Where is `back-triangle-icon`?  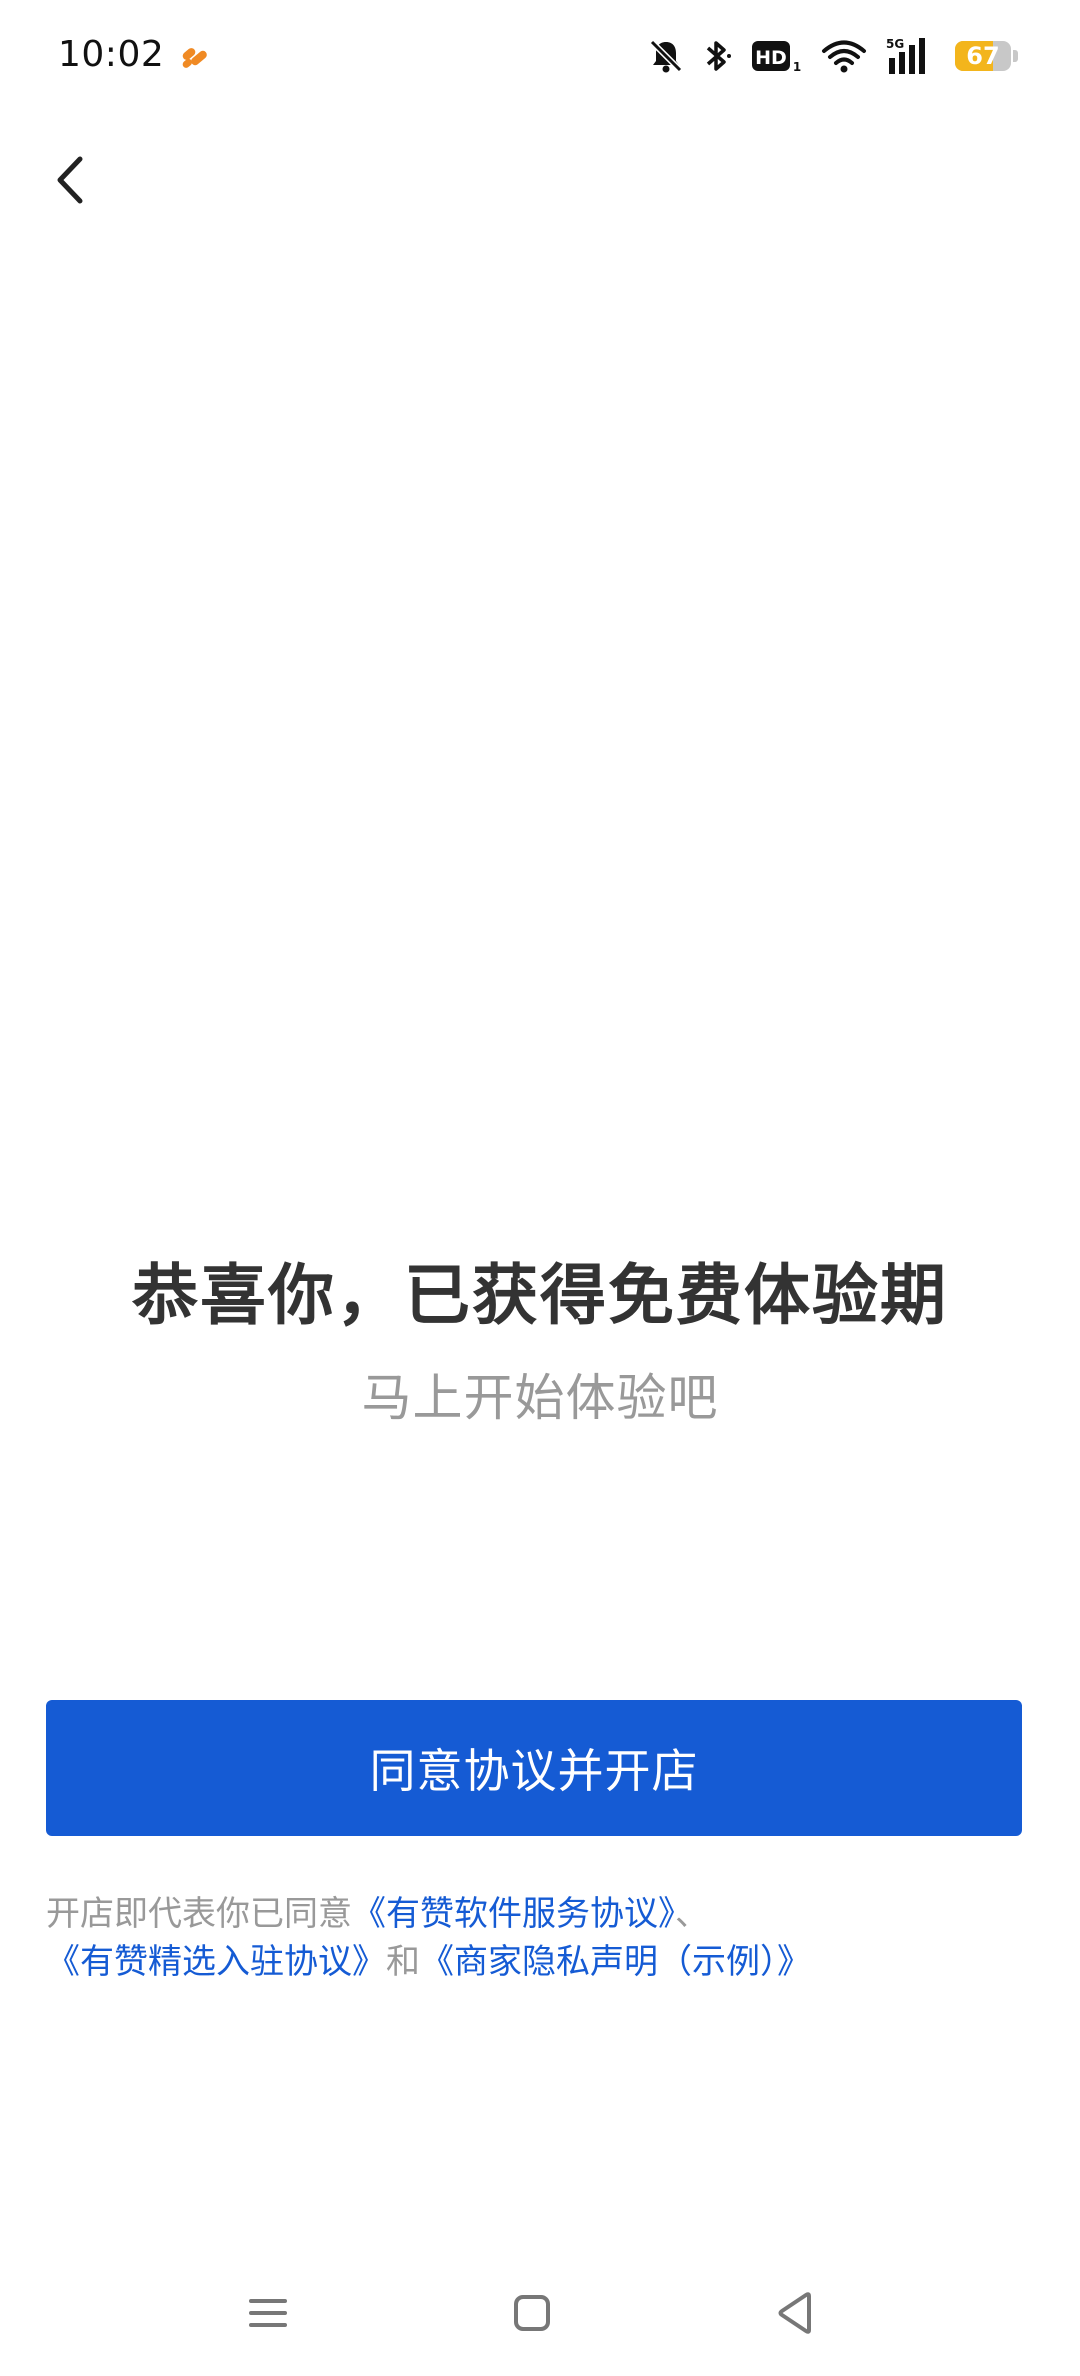
back-triangle-icon is located at coordinates (794, 2313).